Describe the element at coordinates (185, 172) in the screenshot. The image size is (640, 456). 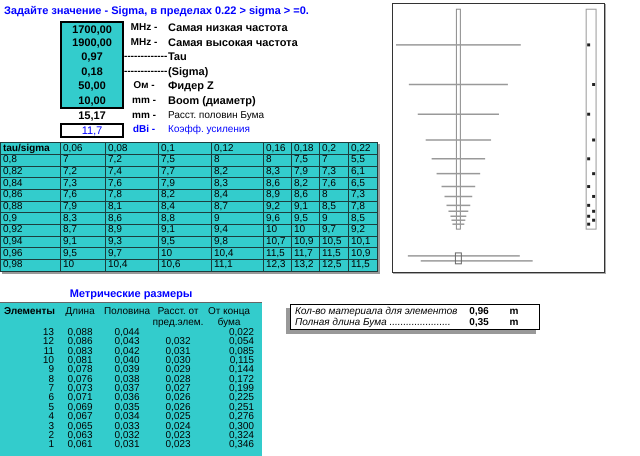
I see `table-cell: 7,7` at that location.